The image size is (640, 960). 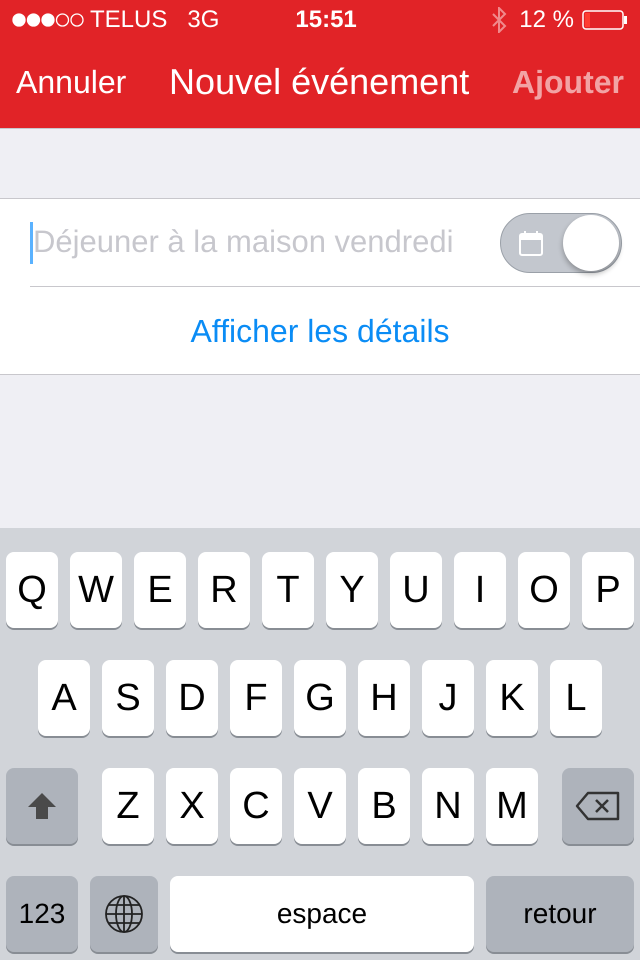 What do you see at coordinates (192, 806) in the screenshot?
I see `keyboard-key: X` at bounding box center [192, 806].